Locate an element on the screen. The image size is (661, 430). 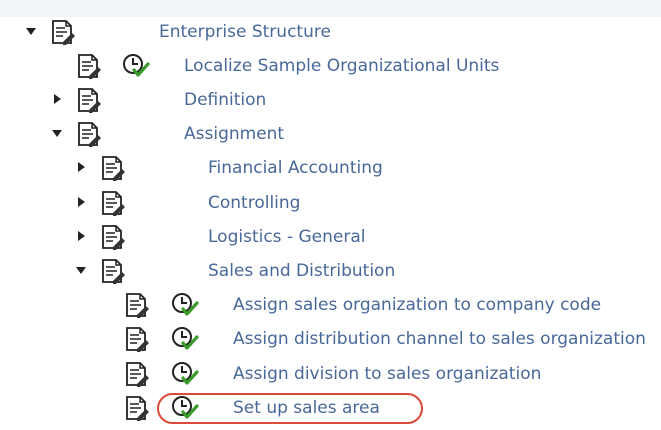
tree-node-label: Sales and Distribution is located at coordinates (302, 271).